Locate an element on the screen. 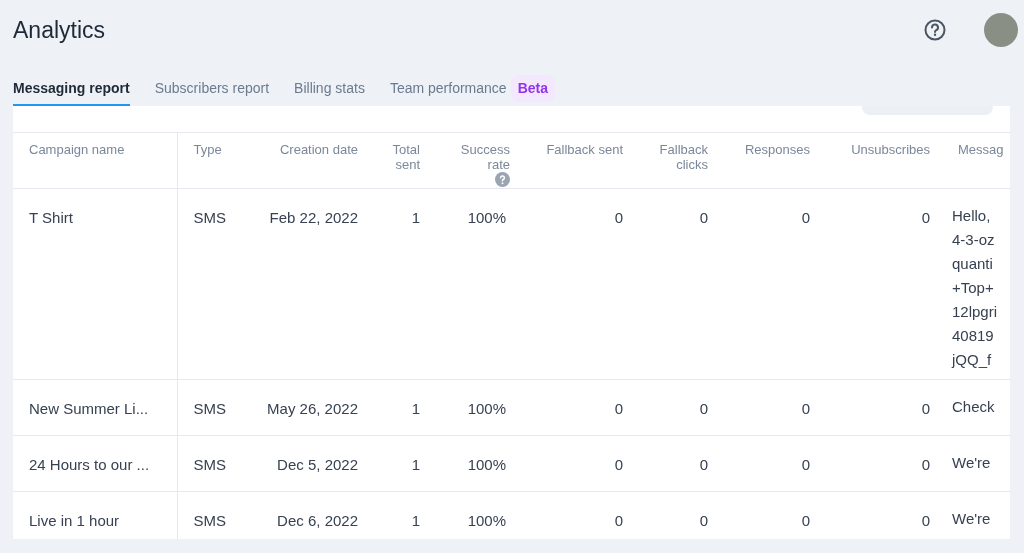 This screenshot has width=1024, height=553. table-cell: Live in 1 hour is located at coordinates (74, 520).